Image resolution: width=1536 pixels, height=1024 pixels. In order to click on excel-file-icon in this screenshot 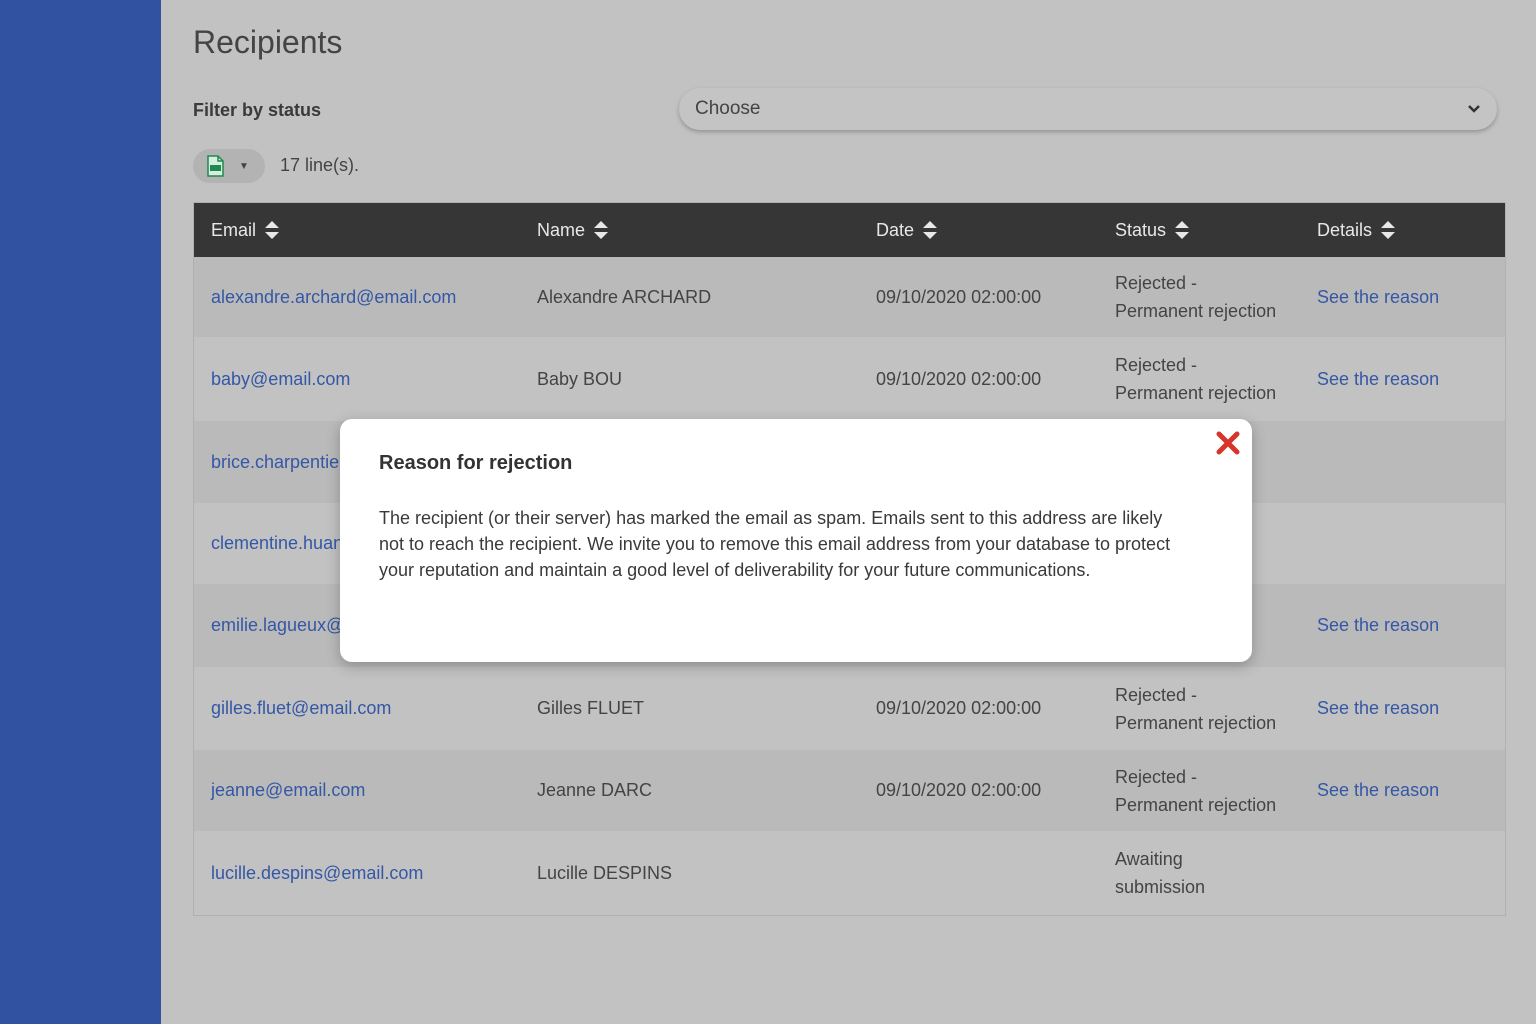, I will do `click(215, 166)`.